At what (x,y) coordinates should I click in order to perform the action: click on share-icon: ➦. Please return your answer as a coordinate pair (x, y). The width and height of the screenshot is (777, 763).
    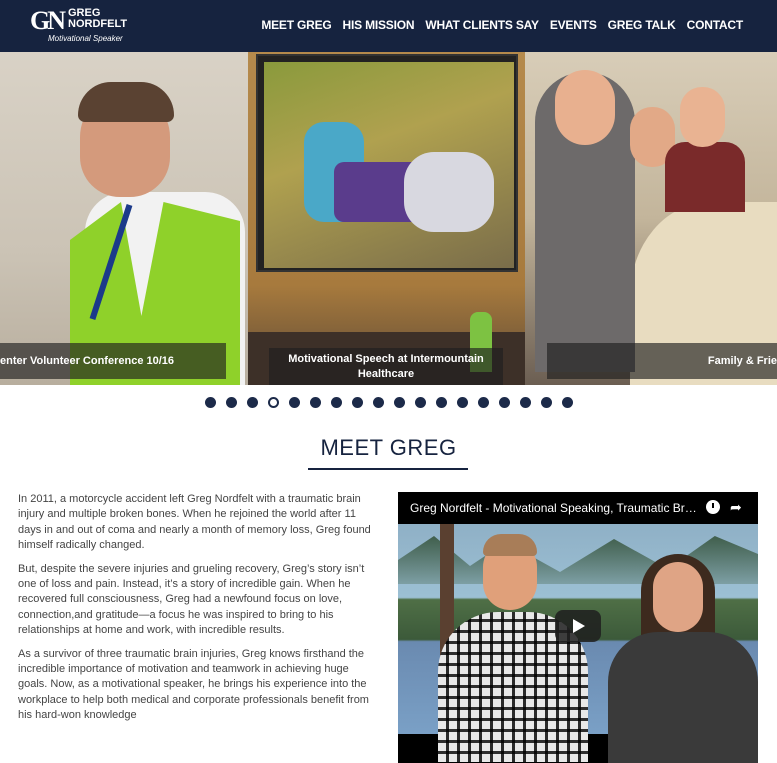
    Looking at the image, I should click on (738, 507).